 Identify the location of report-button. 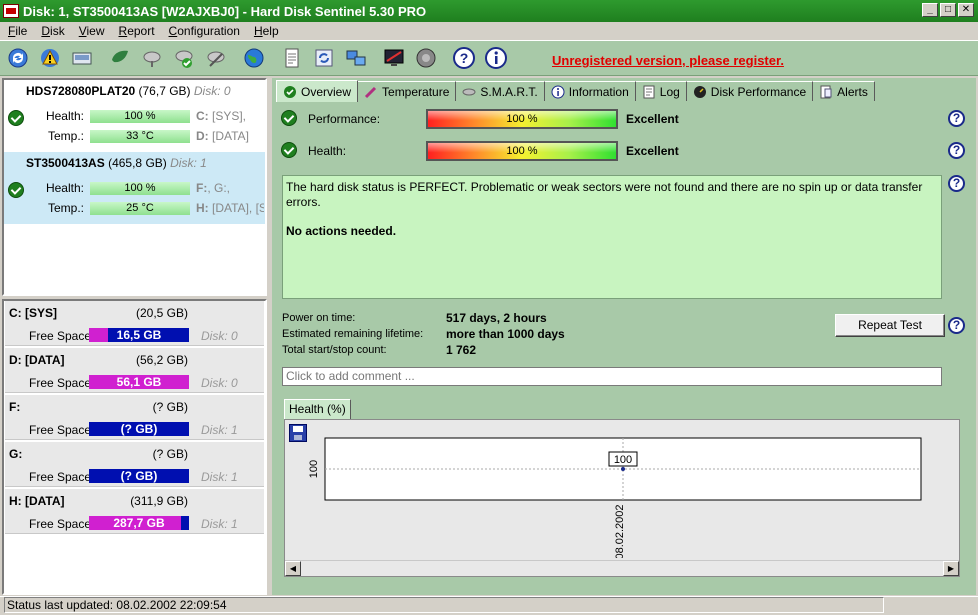
(292, 58).